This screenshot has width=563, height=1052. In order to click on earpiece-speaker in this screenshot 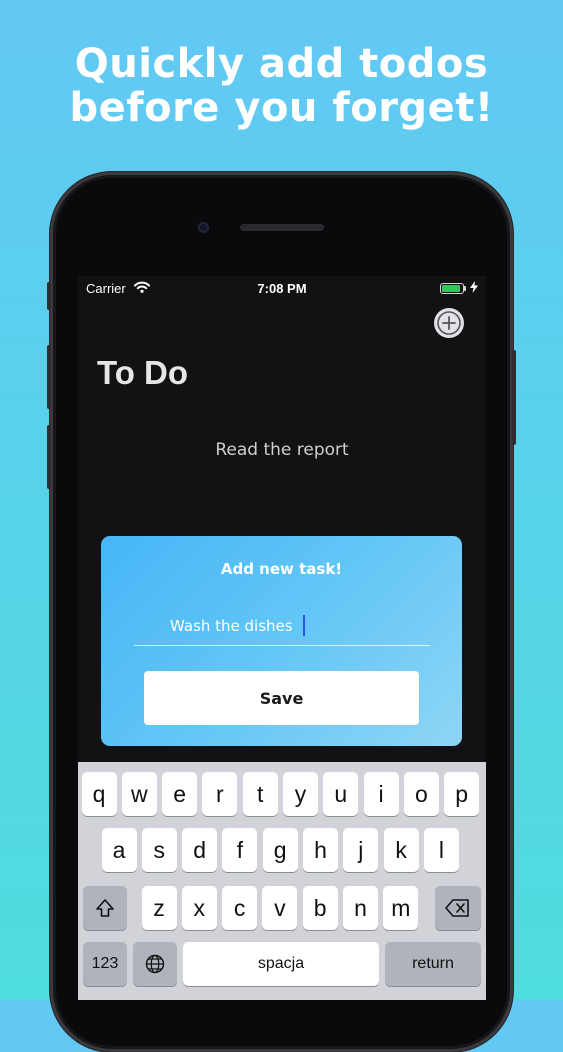, I will do `click(282, 227)`.